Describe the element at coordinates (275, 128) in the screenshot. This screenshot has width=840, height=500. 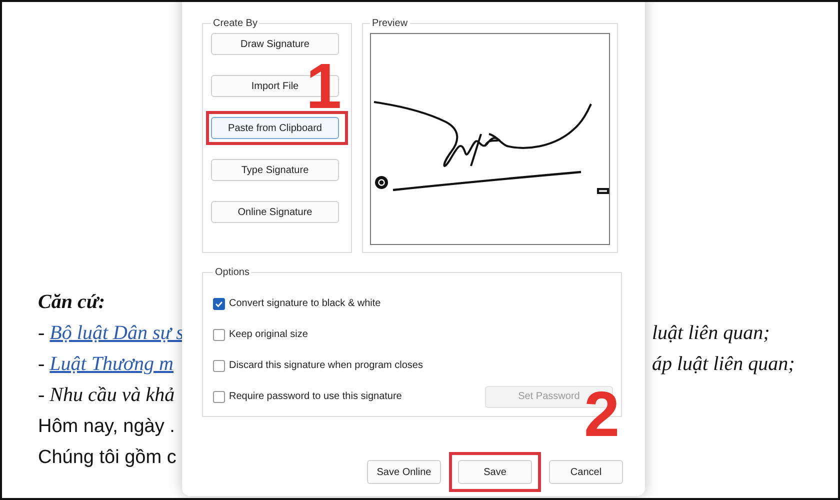
I see `create-option-button: Paste from Clipboard` at that location.